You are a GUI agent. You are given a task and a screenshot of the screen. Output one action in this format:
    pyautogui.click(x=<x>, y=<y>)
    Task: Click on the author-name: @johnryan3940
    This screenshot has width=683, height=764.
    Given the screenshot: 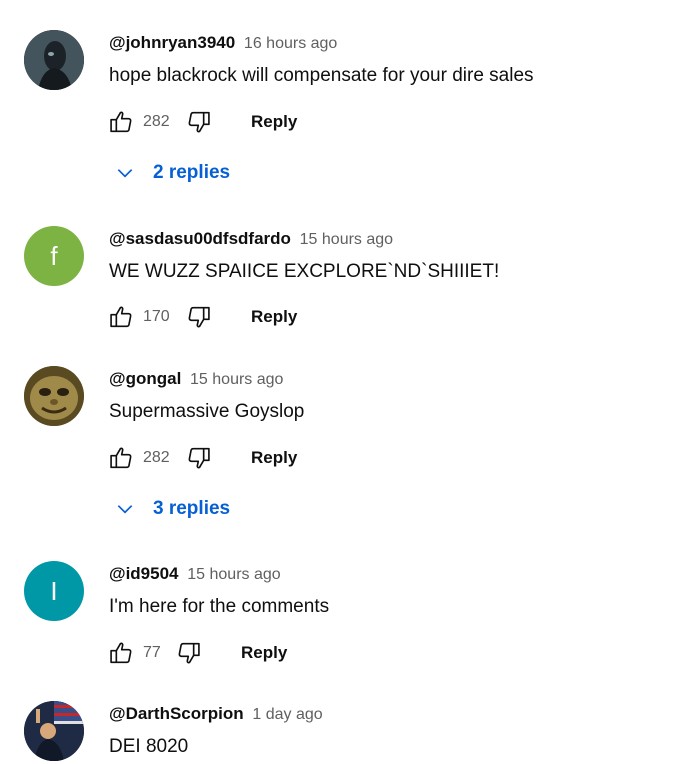 What is the action you would take?
    pyautogui.click(x=172, y=42)
    